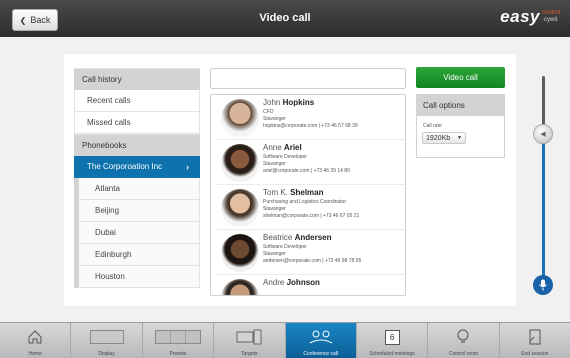 Image resolution: width=570 pixels, height=358 pixels. What do you see at coordinates (137, 101) in the screenshot?
I see `recent-calls-item: Recent calls` at bounding box center [137, 101].